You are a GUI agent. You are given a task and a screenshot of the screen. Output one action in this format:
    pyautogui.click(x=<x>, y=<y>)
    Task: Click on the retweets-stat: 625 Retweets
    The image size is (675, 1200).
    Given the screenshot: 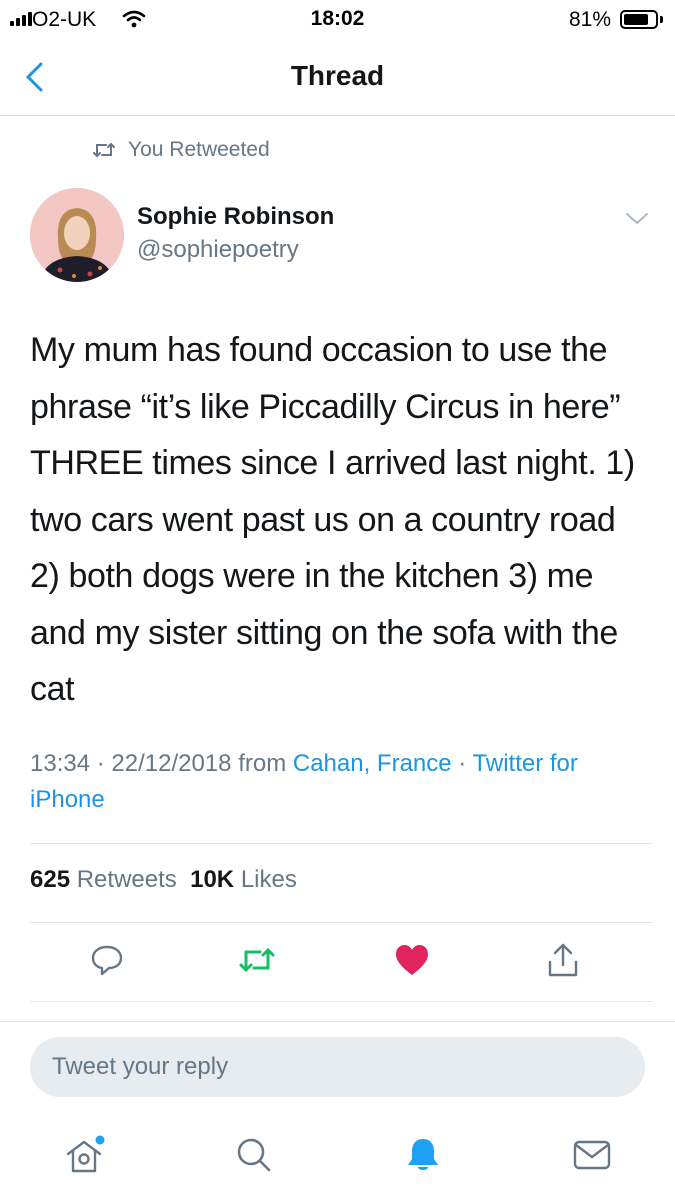 What is the action you would take?
    pyautogui.click(x=103, y=879)
    